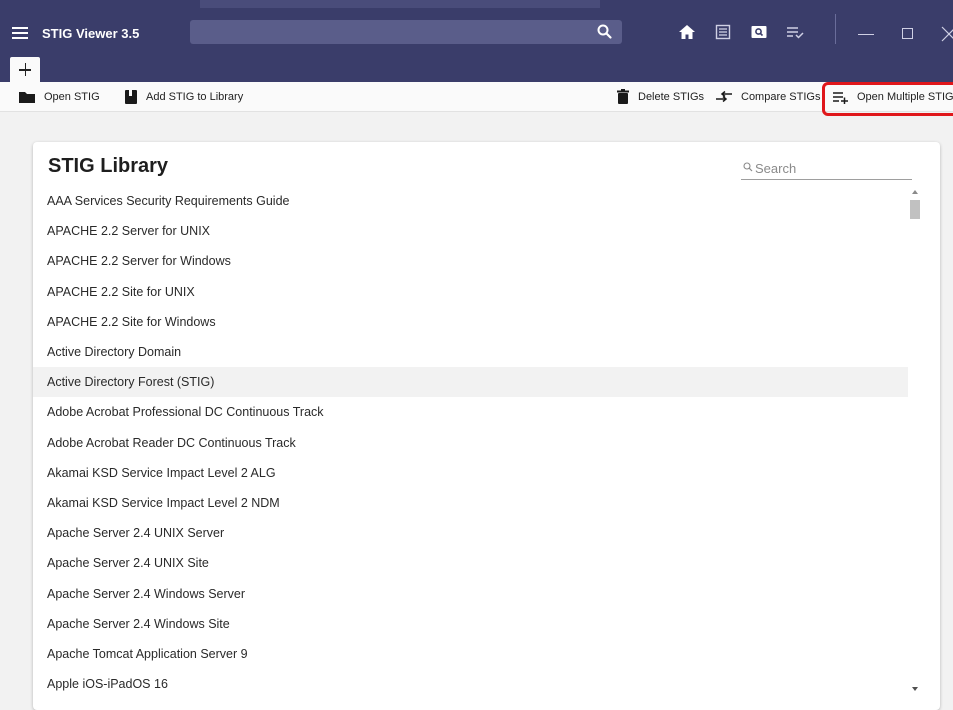  Describe the element at coordinates (470, 352) in the screenshot. I see `list-item: Active Directory Domain` at that location.